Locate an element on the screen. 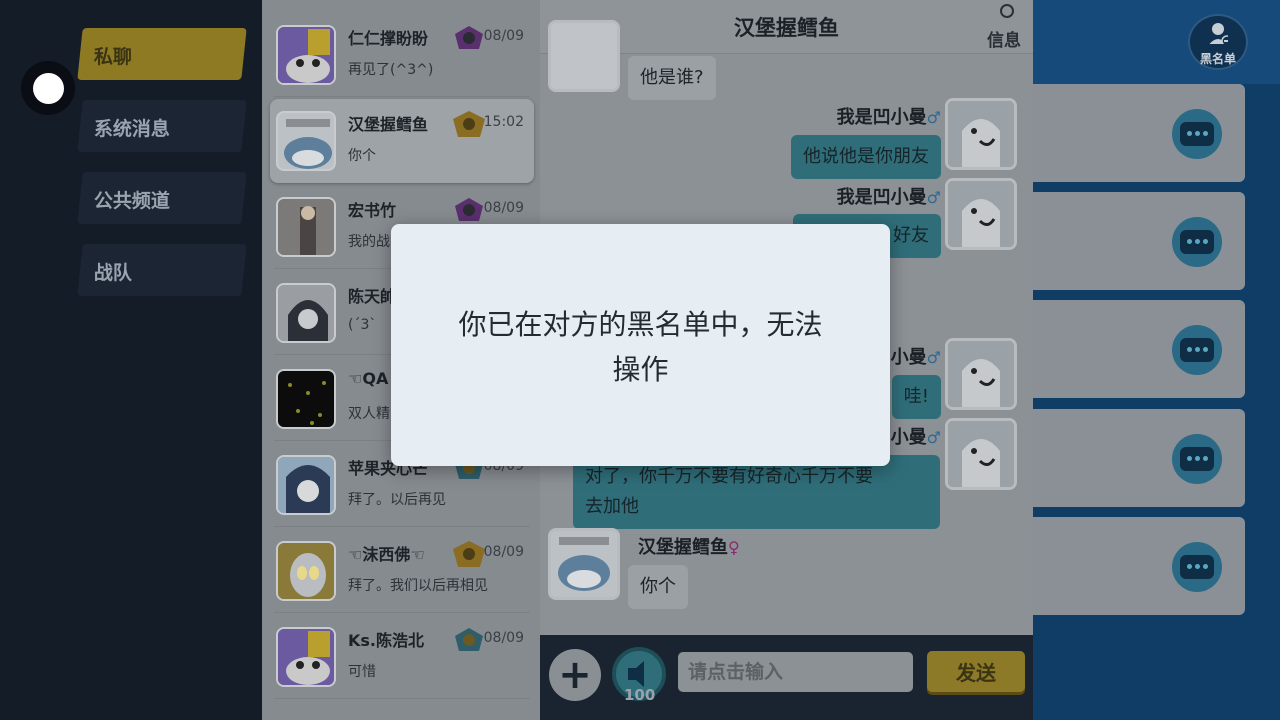 The width and height of the screenshot is (1280, 720). alert-message: 你已在对方的黑名单中，无法 操作 is located at coordinates (640, 347).